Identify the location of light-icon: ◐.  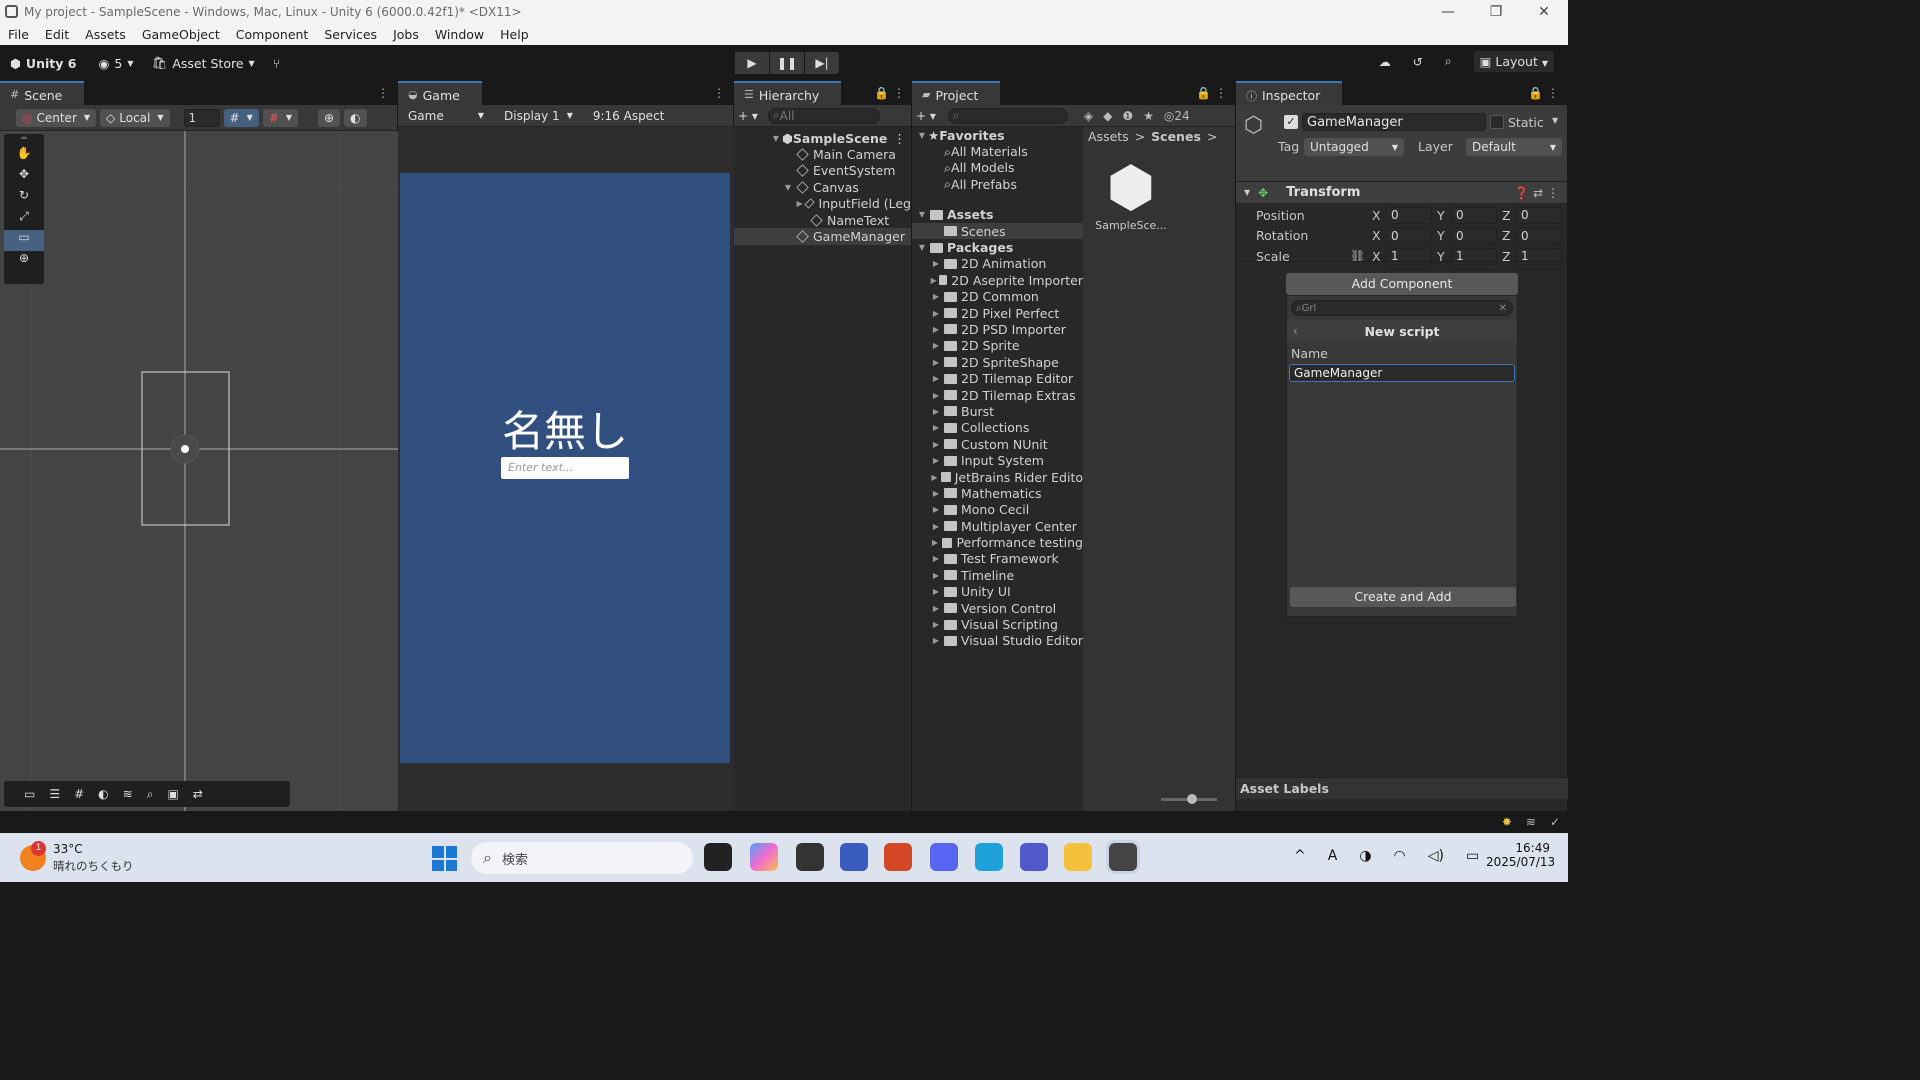
(103, 794).